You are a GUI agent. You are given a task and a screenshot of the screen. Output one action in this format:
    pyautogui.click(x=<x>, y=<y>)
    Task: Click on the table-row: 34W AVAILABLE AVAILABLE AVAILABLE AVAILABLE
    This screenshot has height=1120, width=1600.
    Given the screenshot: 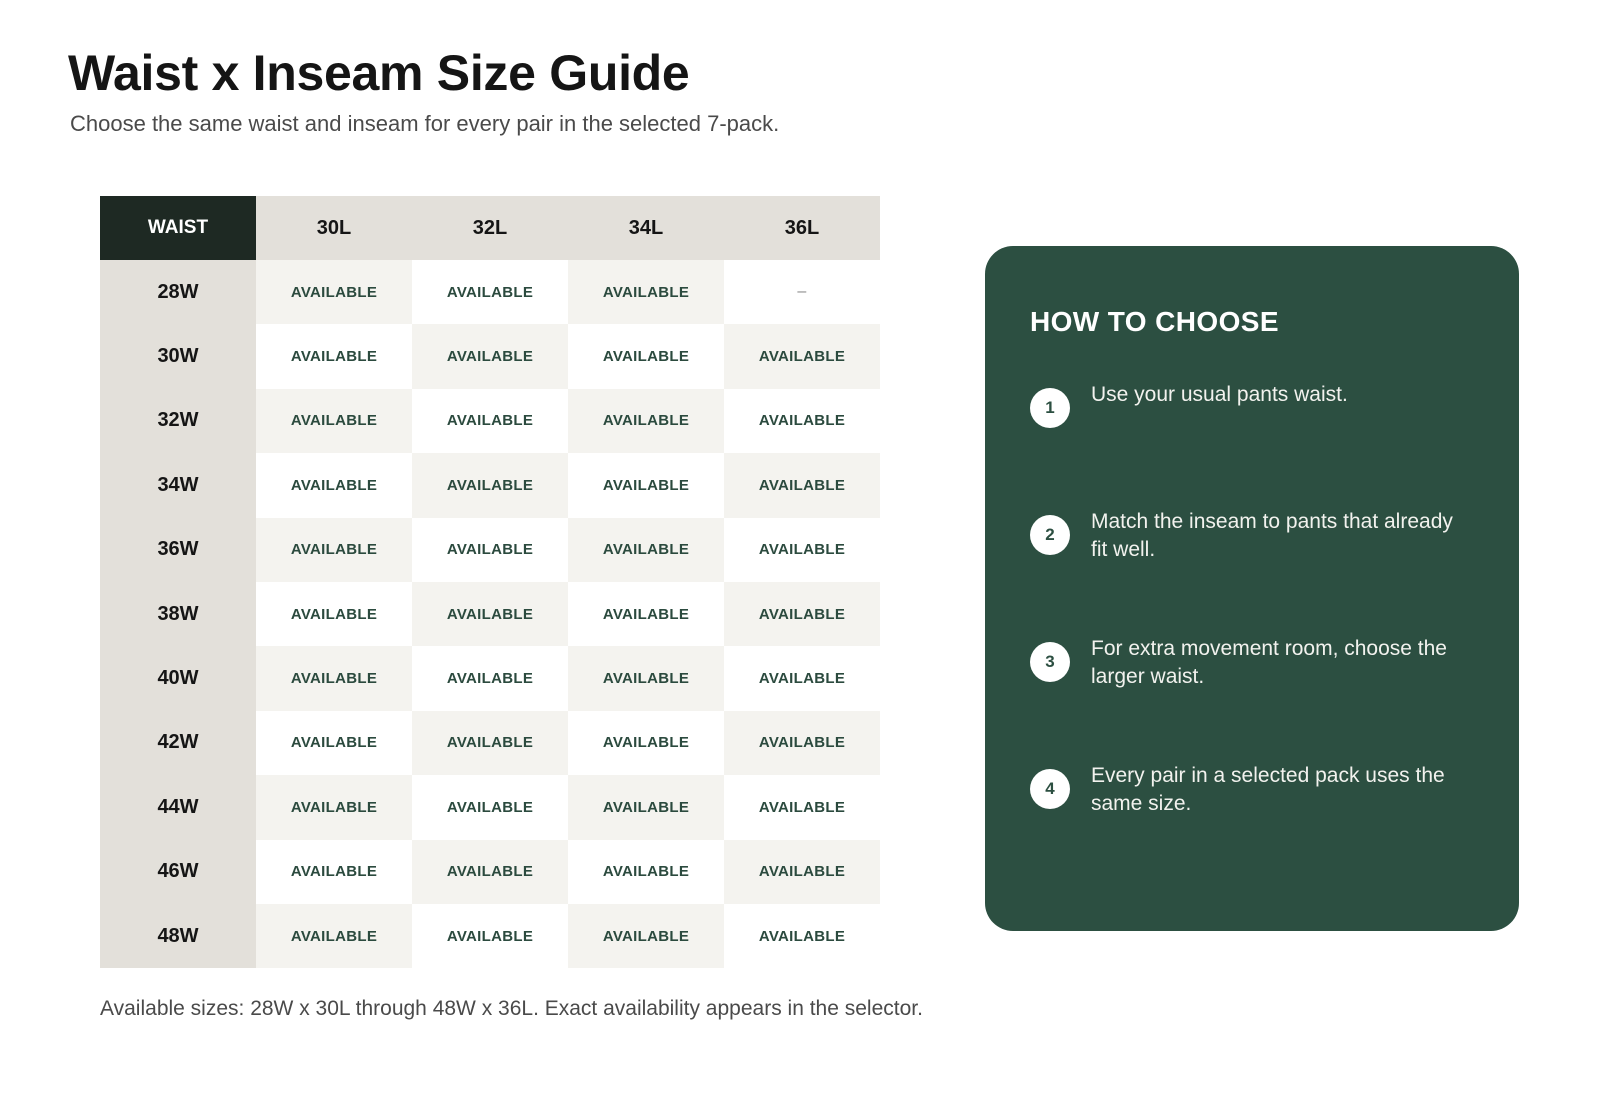 What is the action you would take?
    pyautogui.click(x=490, y=485)
    